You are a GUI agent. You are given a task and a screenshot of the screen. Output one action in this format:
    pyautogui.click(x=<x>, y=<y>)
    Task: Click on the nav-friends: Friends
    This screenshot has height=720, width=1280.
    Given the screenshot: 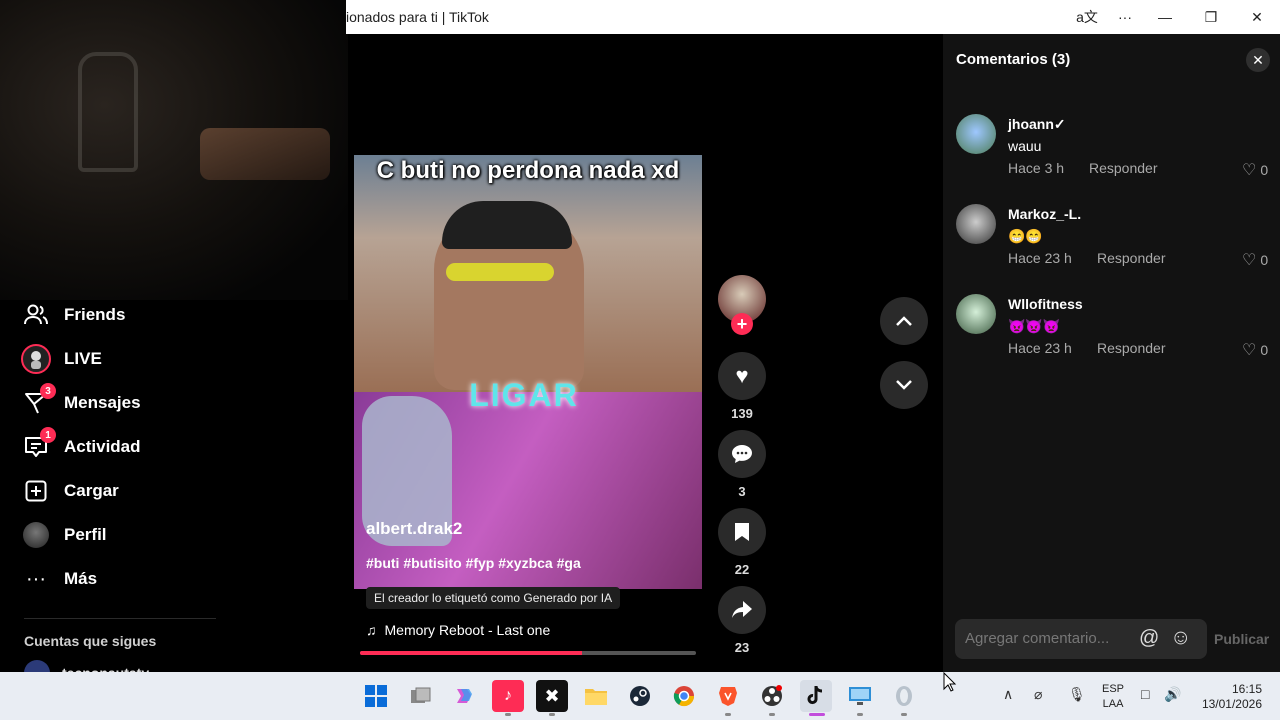 What is the action you would take?
    pyautogui.click(x=72, y=315)
    